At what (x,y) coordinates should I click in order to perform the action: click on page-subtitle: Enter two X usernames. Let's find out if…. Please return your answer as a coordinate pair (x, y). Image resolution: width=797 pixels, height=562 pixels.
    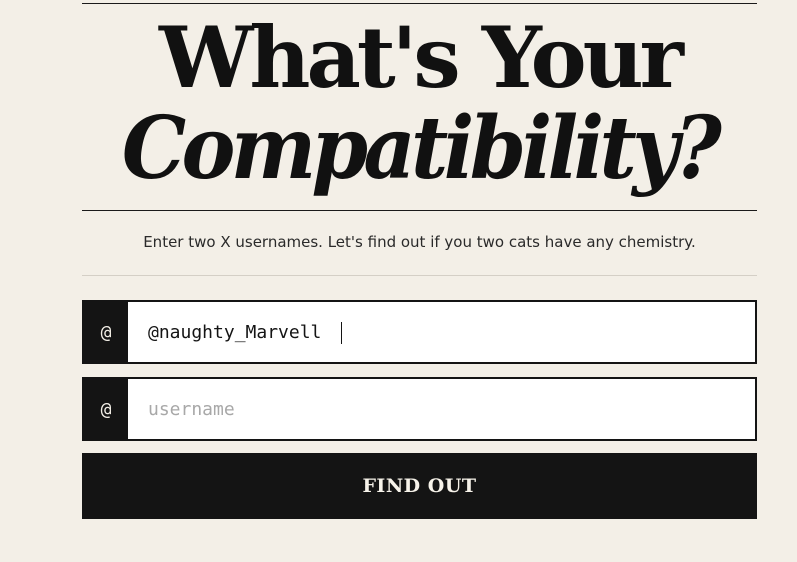
    Looking at the image, I should click on (419, 242).